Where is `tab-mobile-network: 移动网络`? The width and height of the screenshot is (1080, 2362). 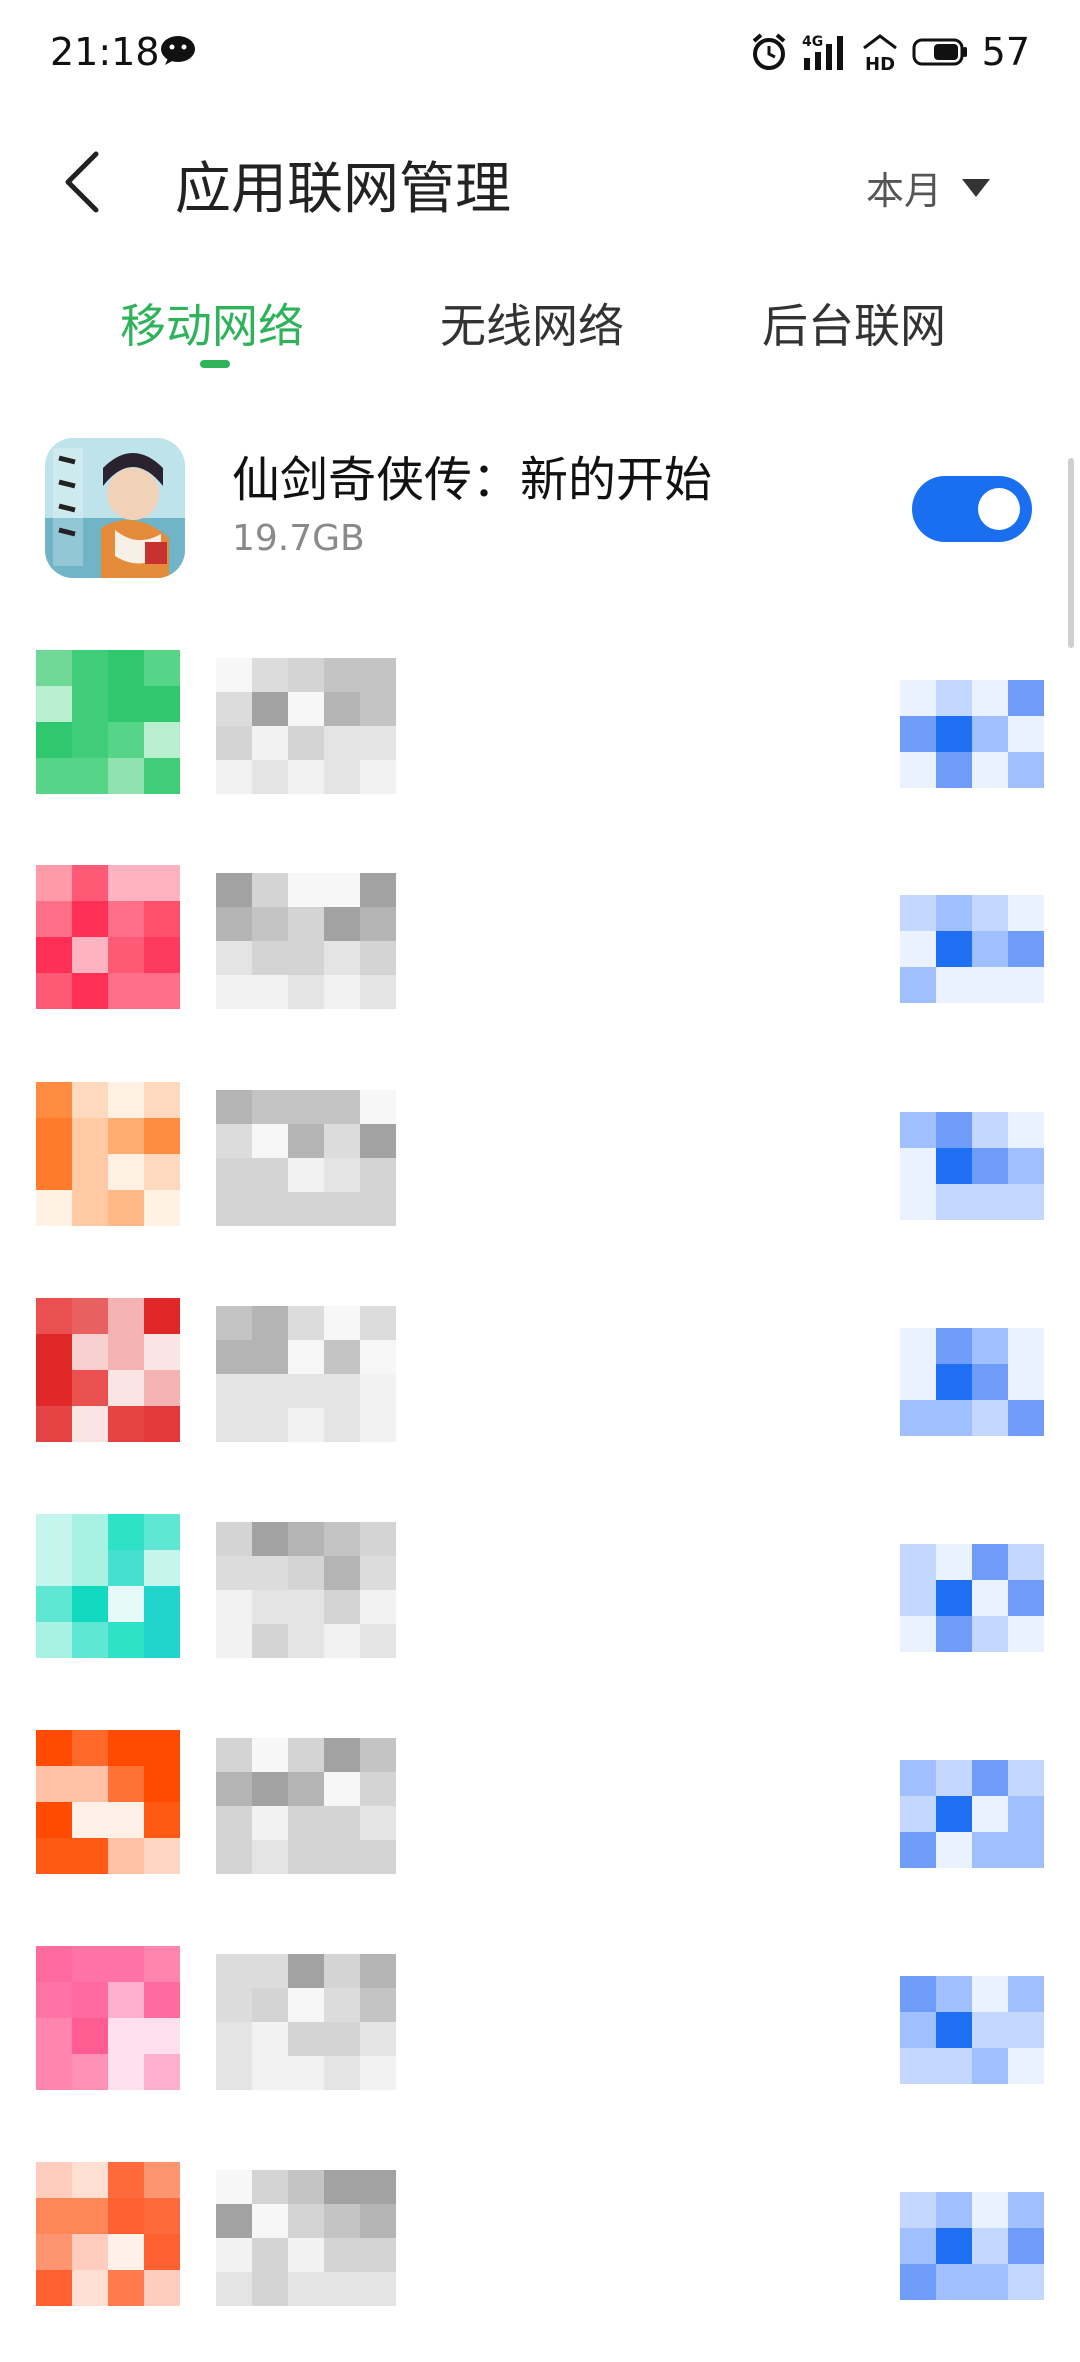 tab-mobile-network: 移动网络 is located at coordinates (212, 323).